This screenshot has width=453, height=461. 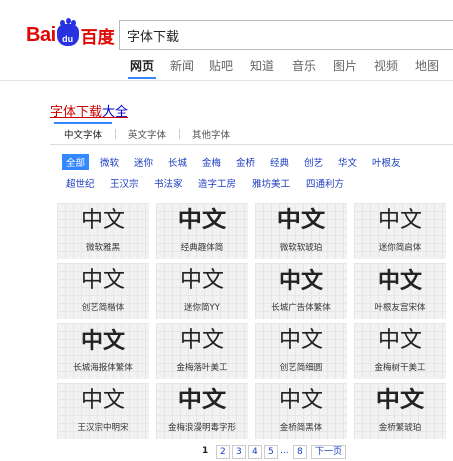 I want to click on paw-icon: du, so click(x=67, y=33).